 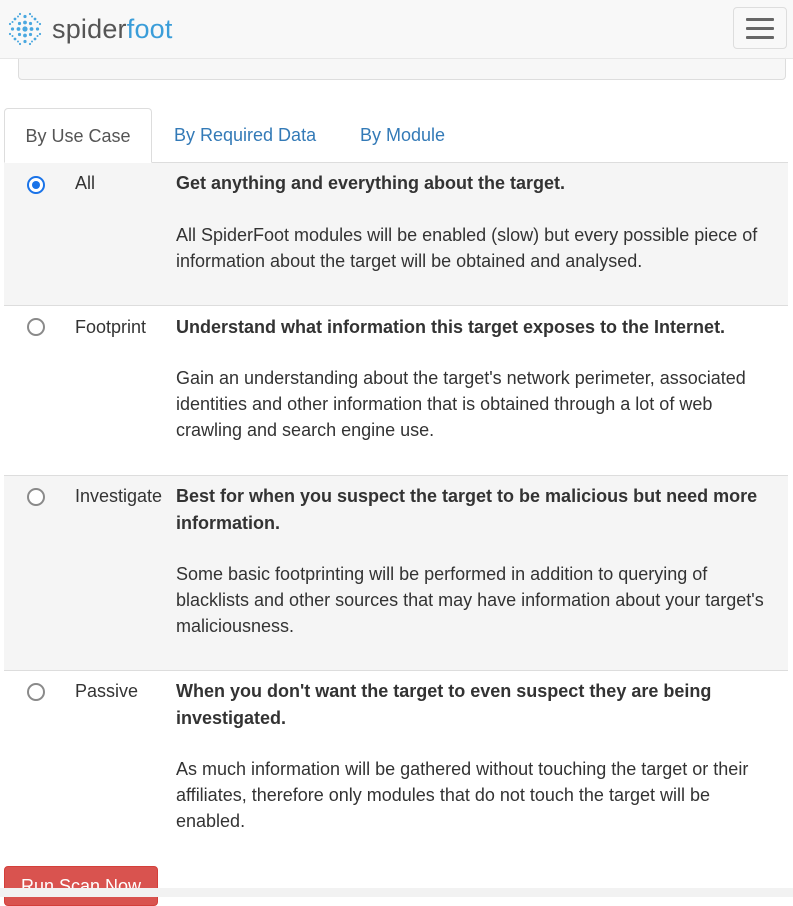 I want to click on use-case-name: Investigate, so click(x=119, y=496).